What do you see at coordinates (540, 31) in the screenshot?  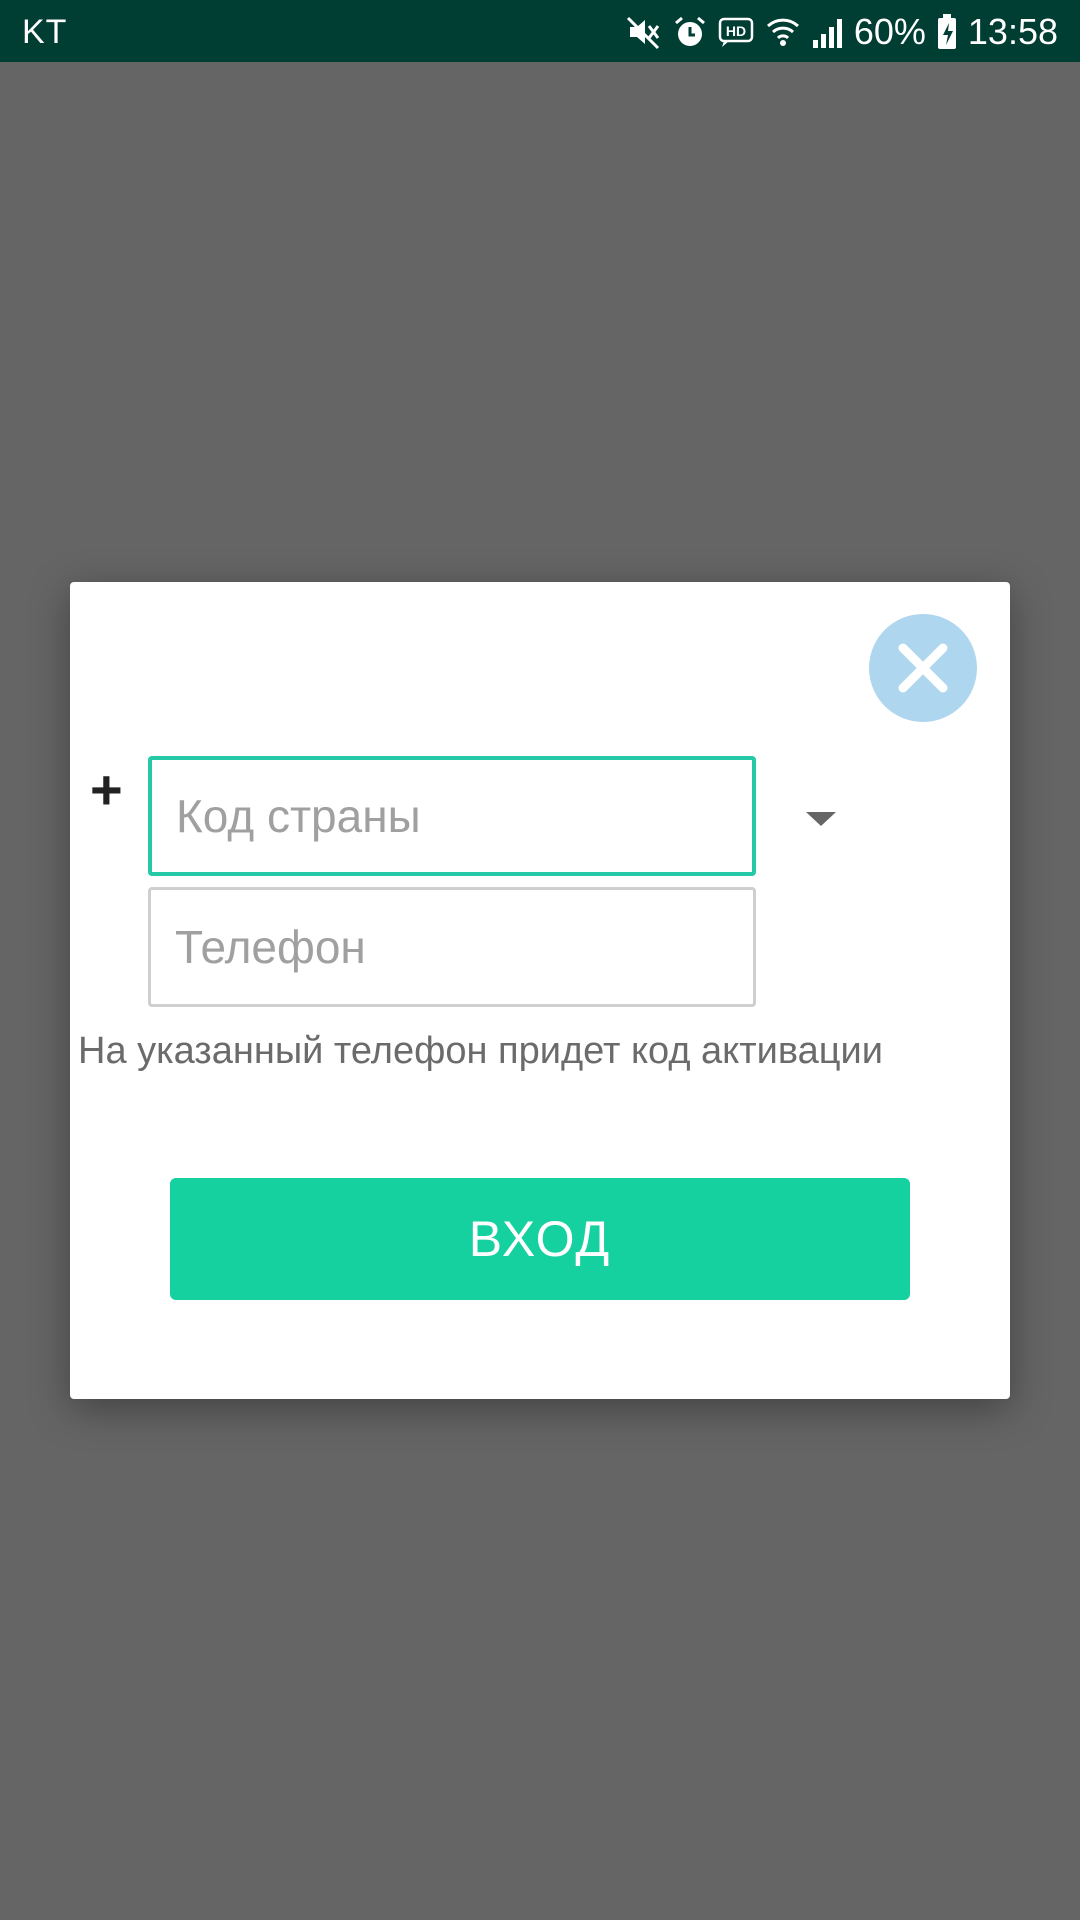 I see `status-bar: KT HD 60% 13:58` at bounding box center [540, 31].